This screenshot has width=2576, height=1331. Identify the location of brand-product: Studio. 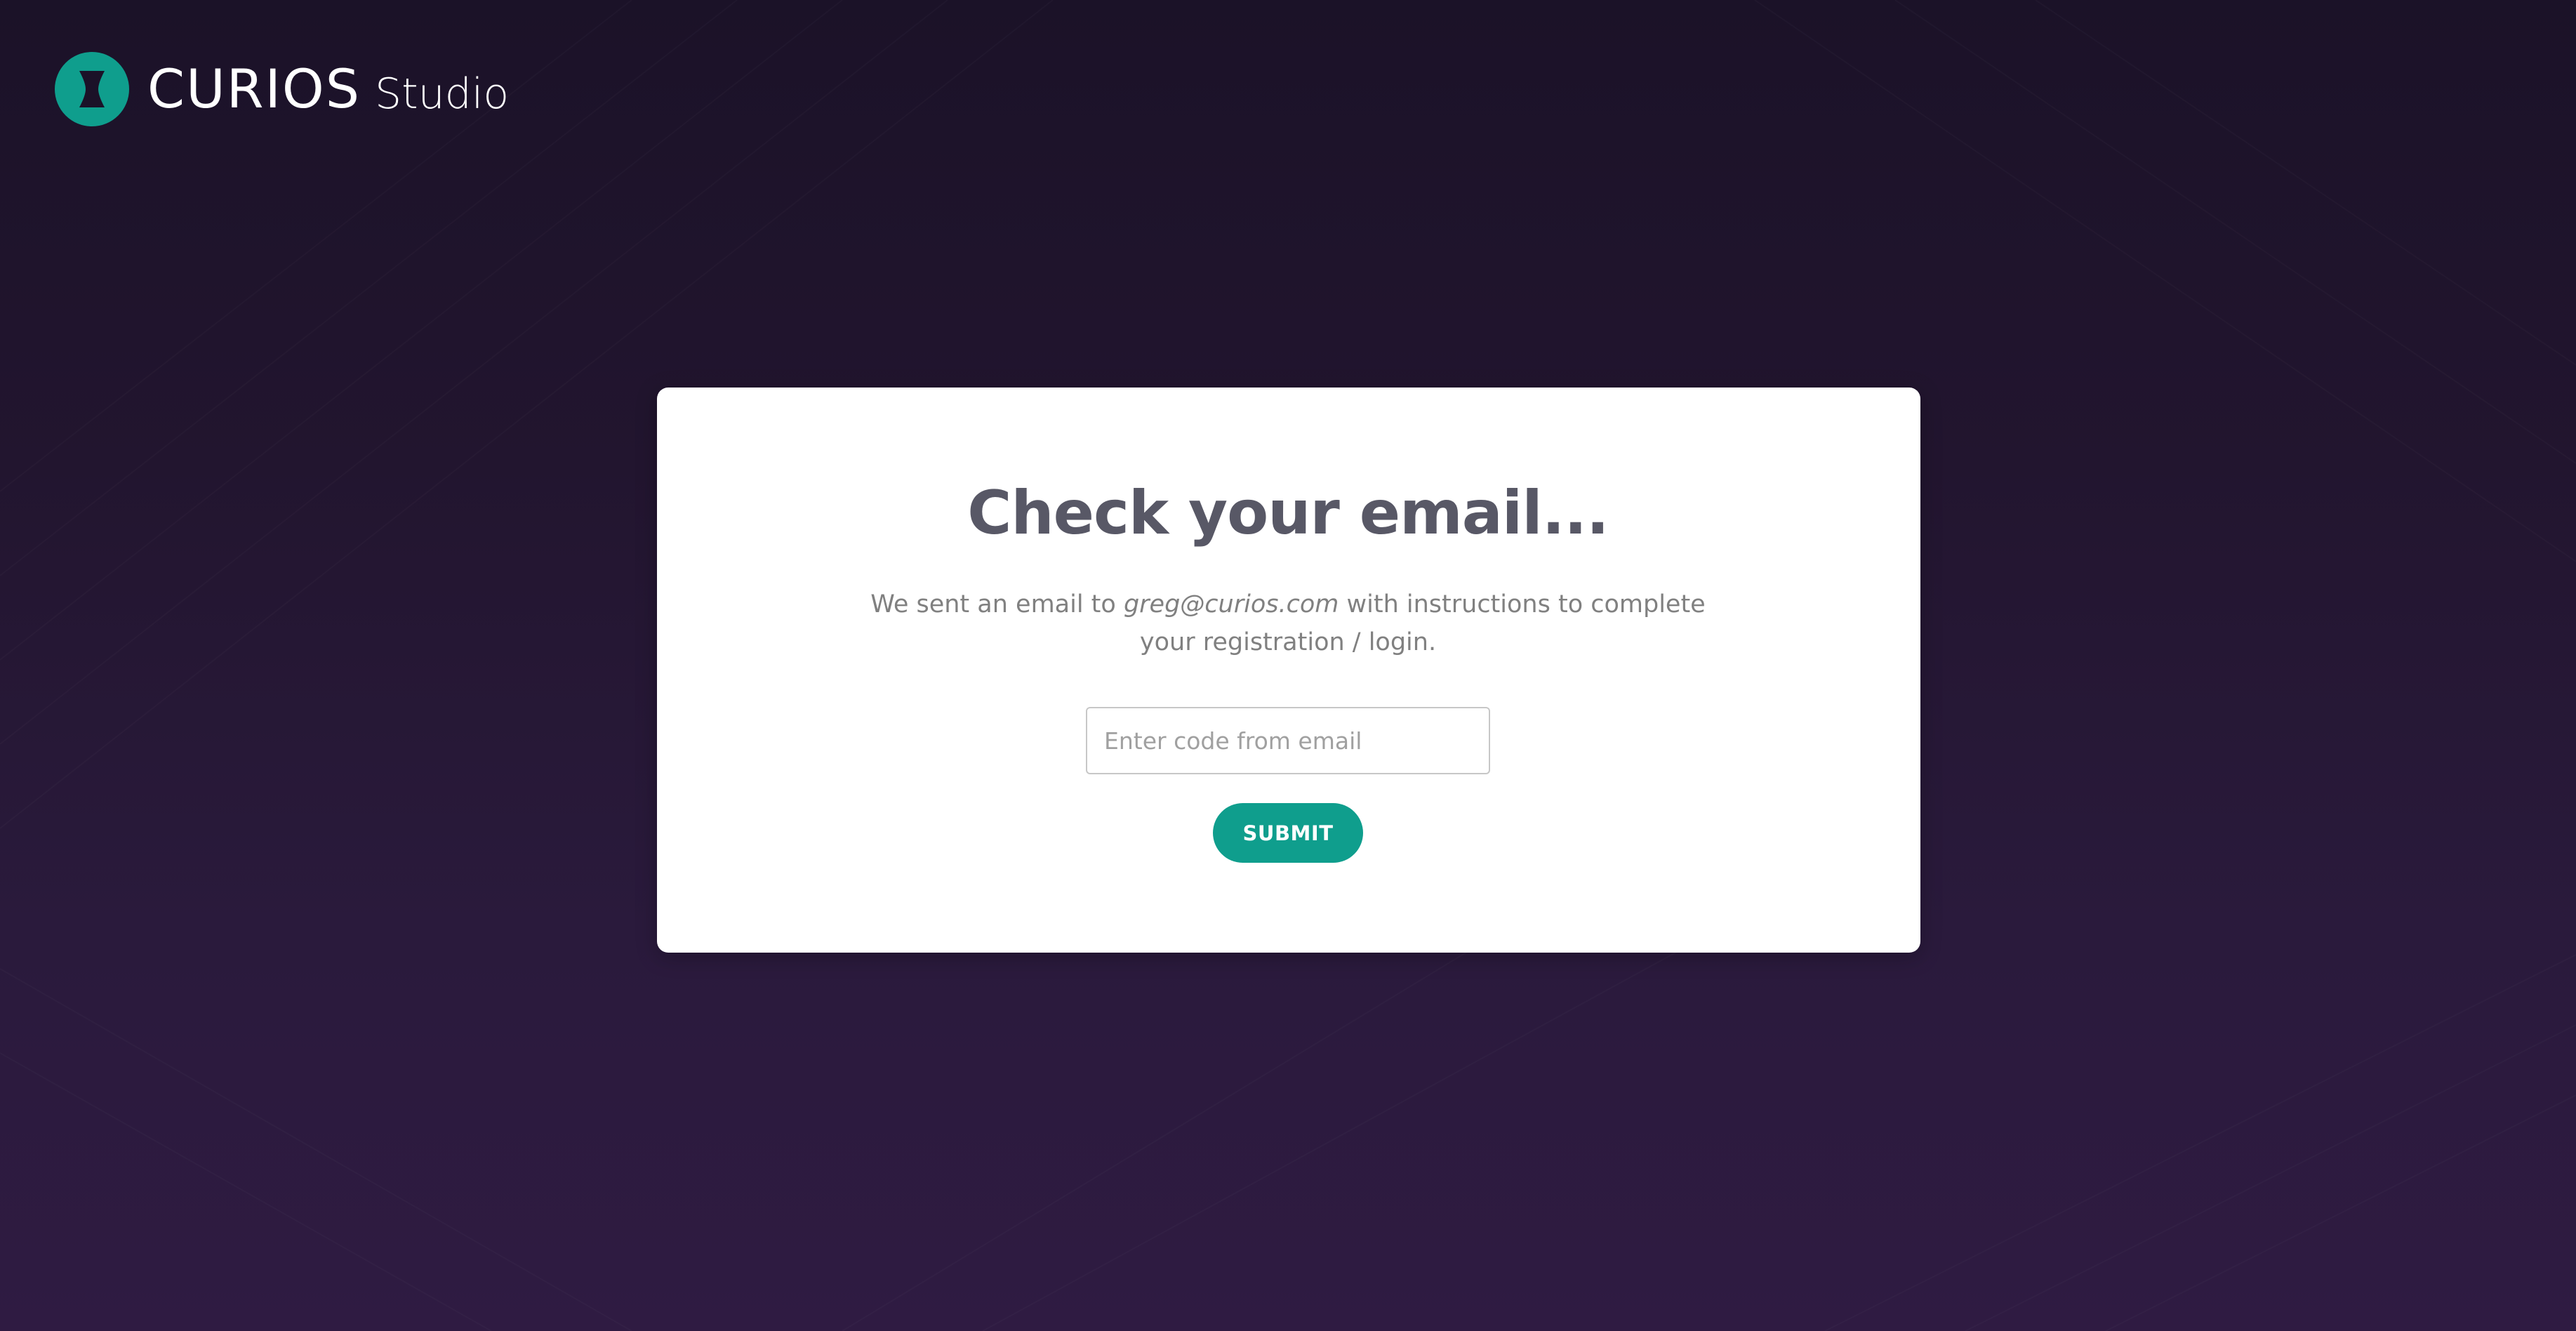
(442, 94).